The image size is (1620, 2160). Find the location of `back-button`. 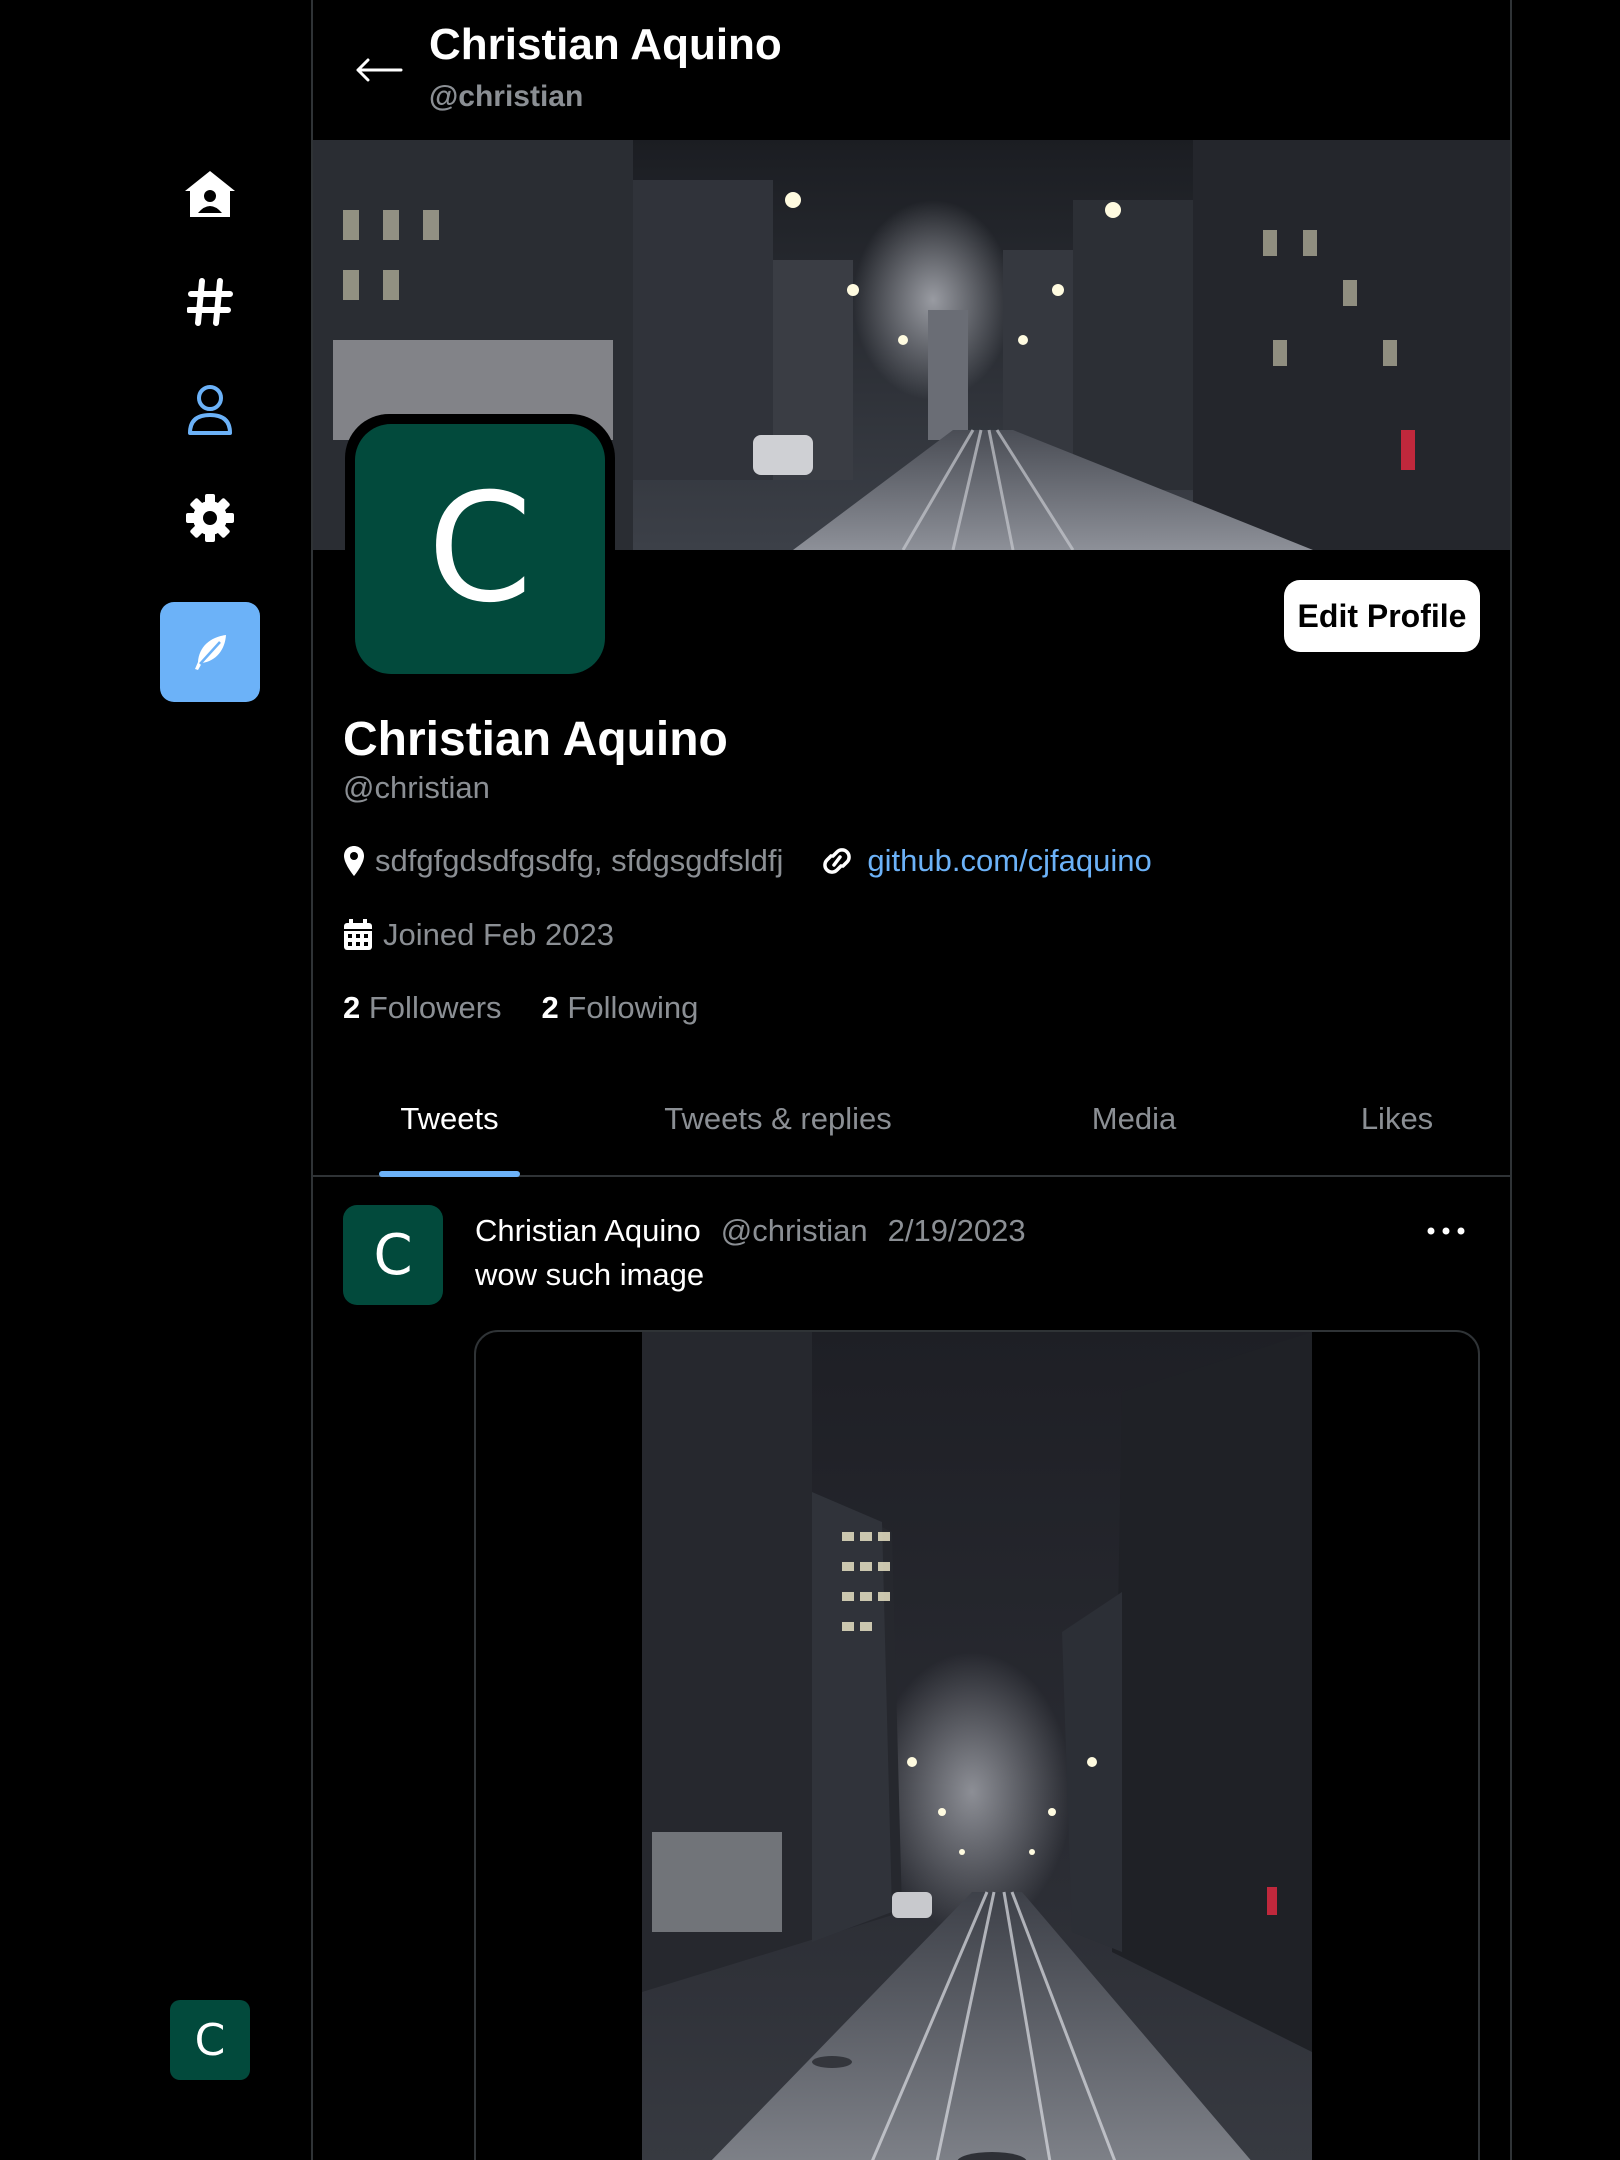

back-button is located at coordinates (379, 70).